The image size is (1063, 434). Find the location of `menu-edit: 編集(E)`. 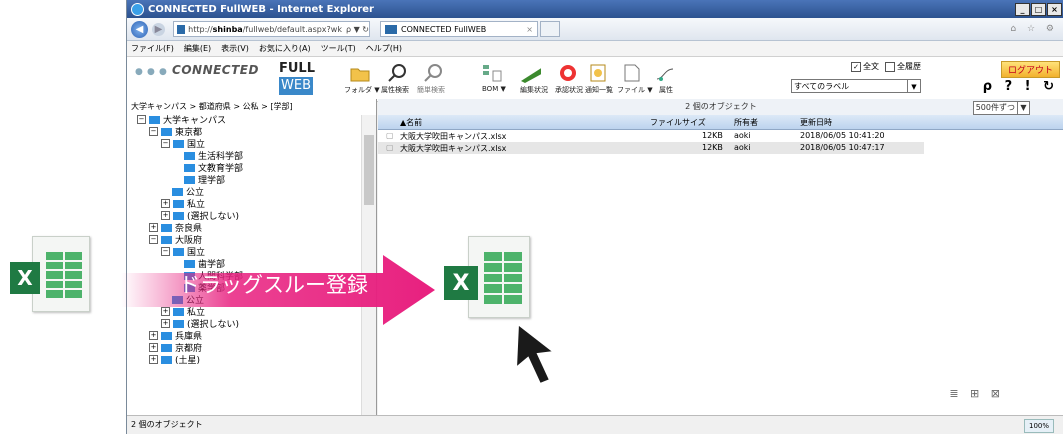

menu-edit: 編集(E) is located at coordinates (197, 48).